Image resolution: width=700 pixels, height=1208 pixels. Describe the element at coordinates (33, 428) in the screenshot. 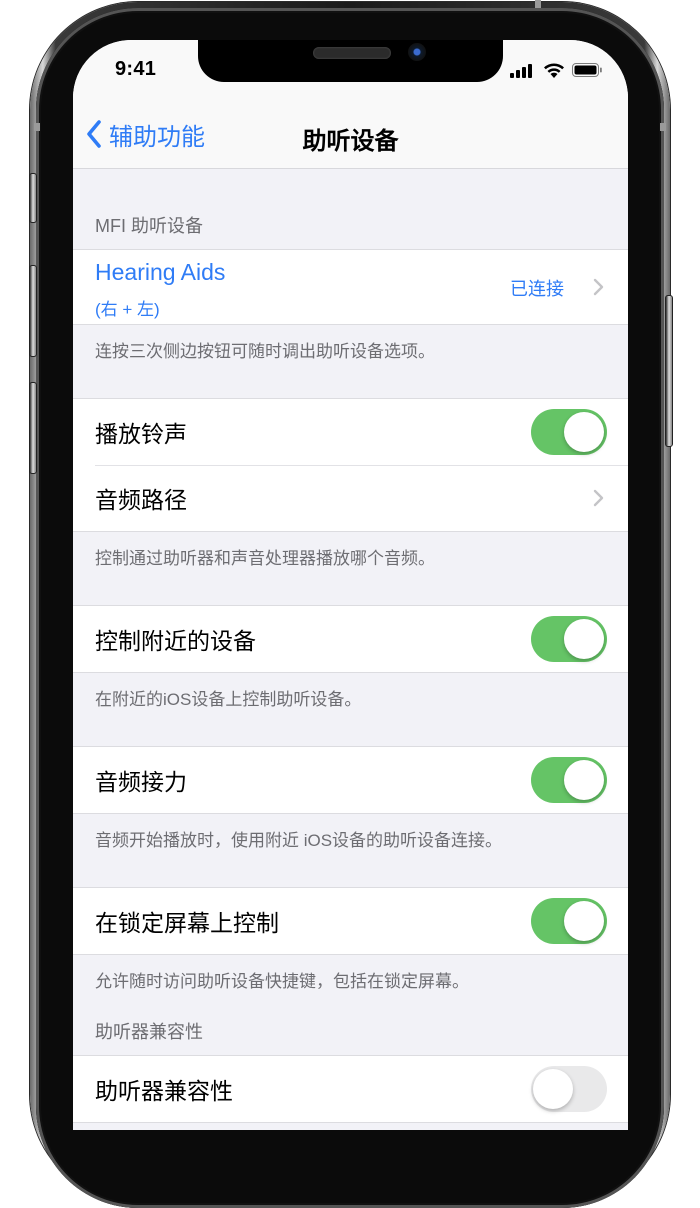

I see `volume-down-button` at that location.